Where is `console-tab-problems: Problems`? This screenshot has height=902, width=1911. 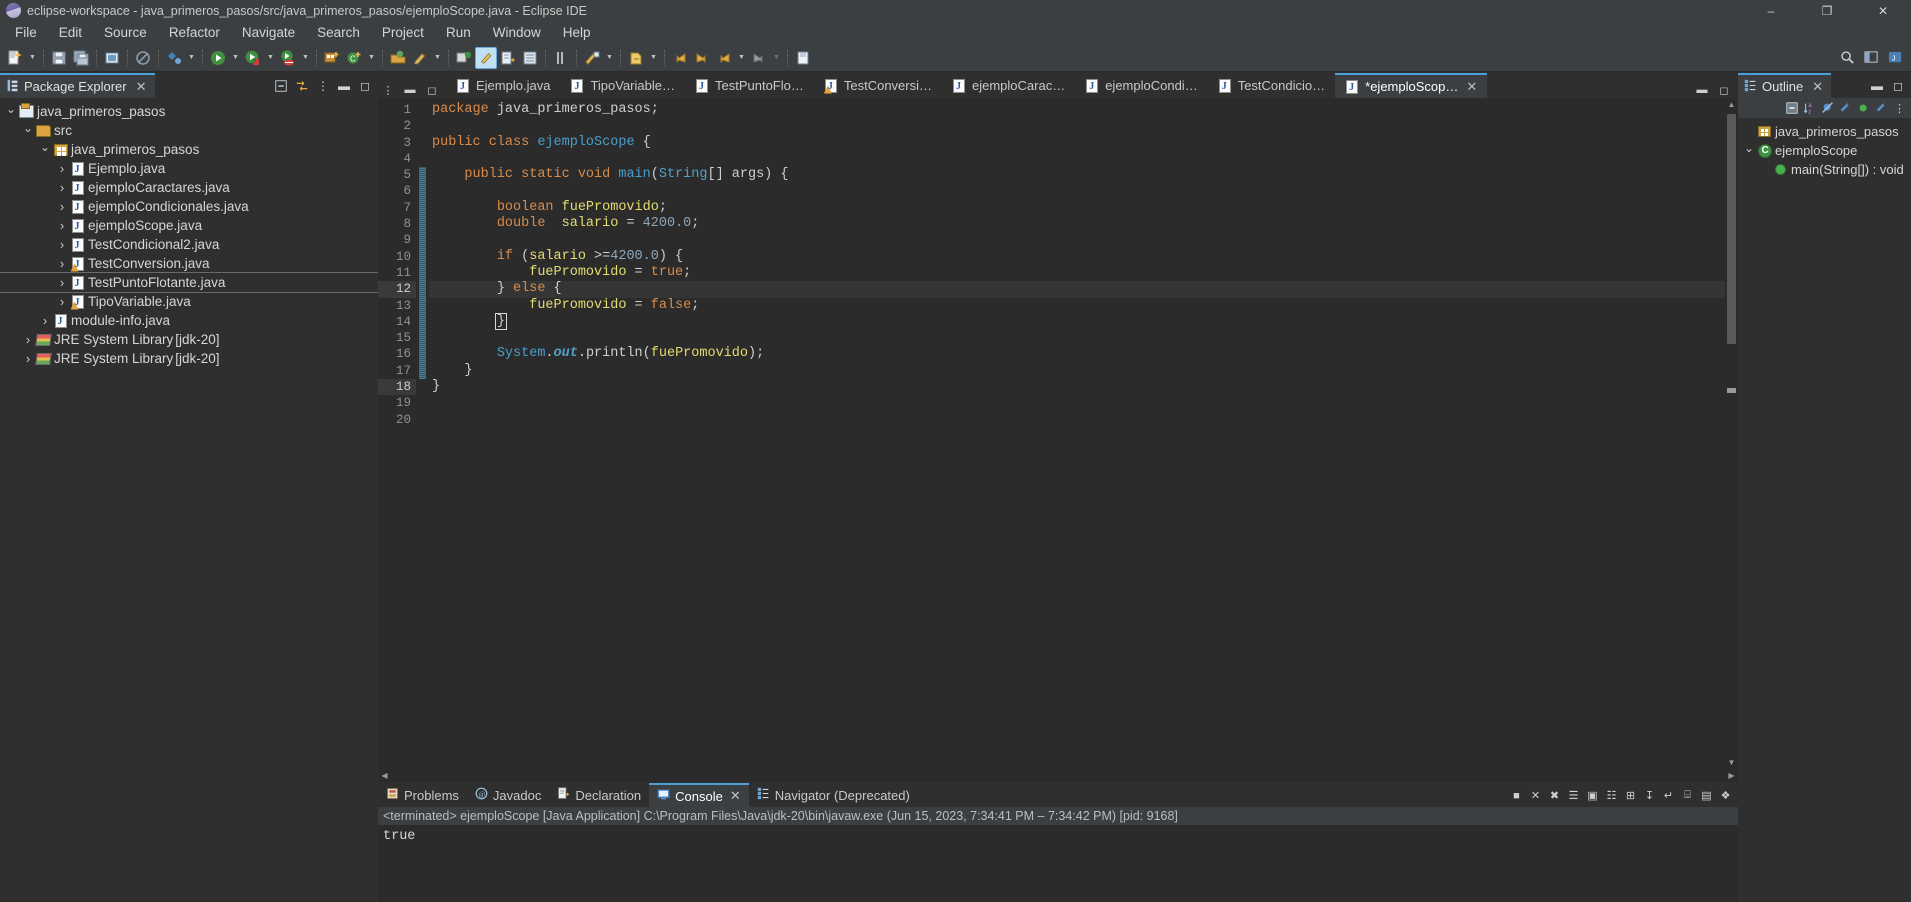
console-tab-problems: Problems is located at coordinates (422, 795).